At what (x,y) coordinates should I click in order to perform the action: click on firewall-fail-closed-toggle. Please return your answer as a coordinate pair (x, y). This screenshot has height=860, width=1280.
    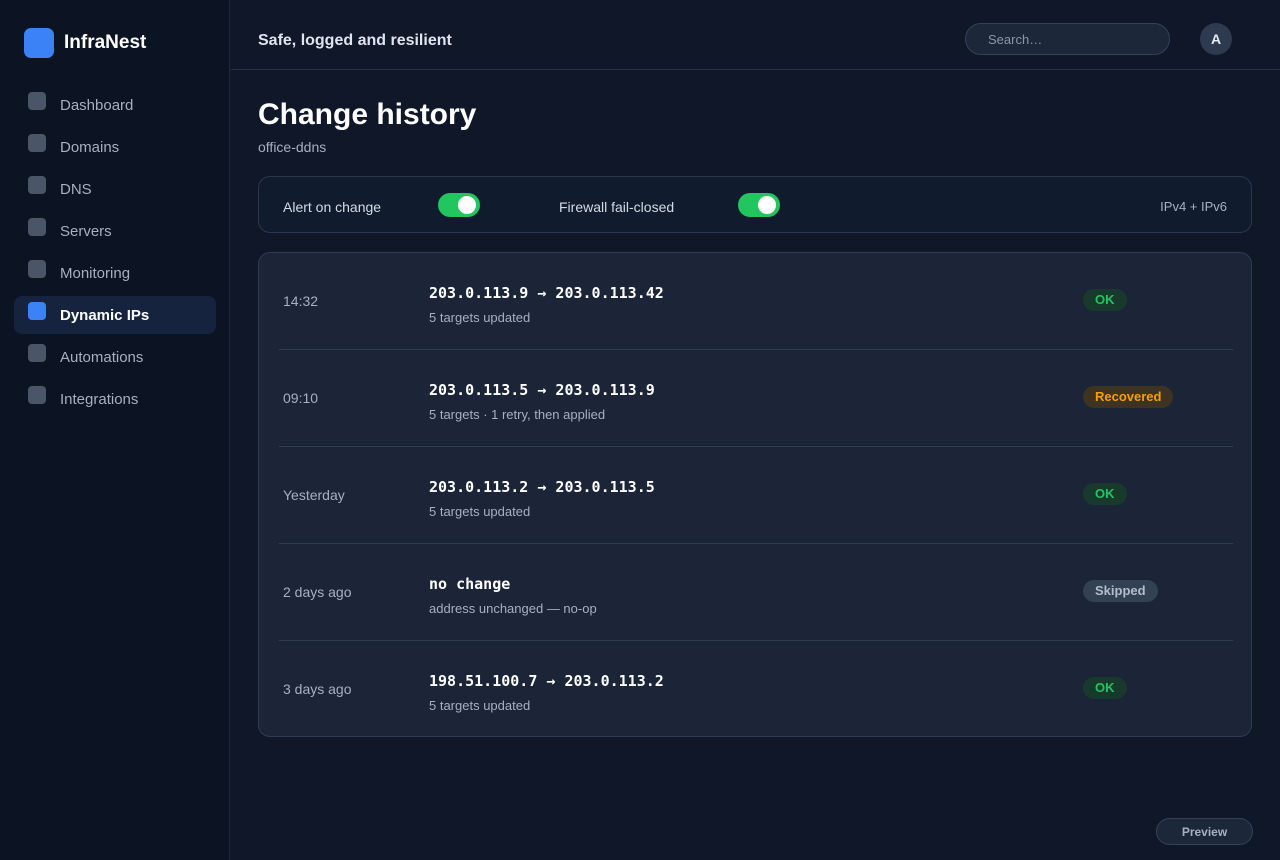
    Looking at the image, I should click on (759, 205).